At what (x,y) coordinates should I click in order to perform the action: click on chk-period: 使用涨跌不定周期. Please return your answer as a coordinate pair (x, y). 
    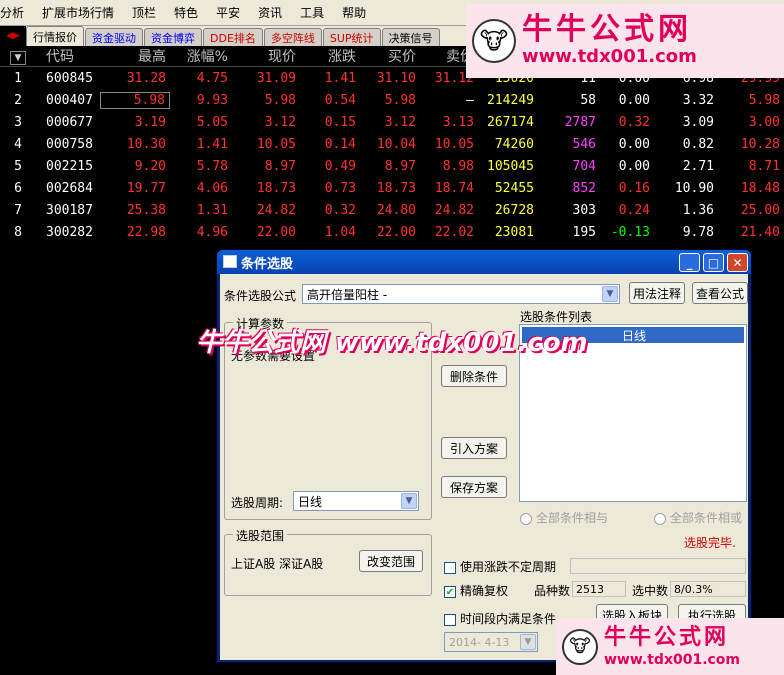
    Looking at the image, I should click on (500, 566).